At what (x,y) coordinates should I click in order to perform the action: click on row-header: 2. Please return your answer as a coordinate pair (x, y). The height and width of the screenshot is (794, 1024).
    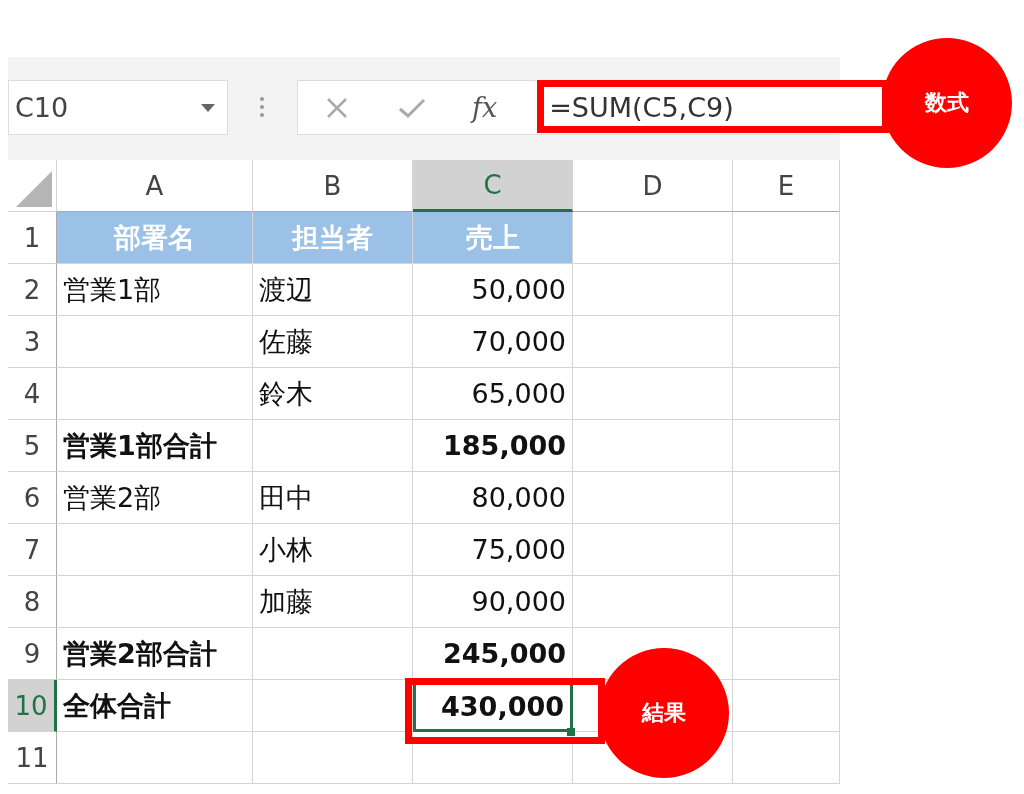
    Looking at the image, I should click on (32, 290).